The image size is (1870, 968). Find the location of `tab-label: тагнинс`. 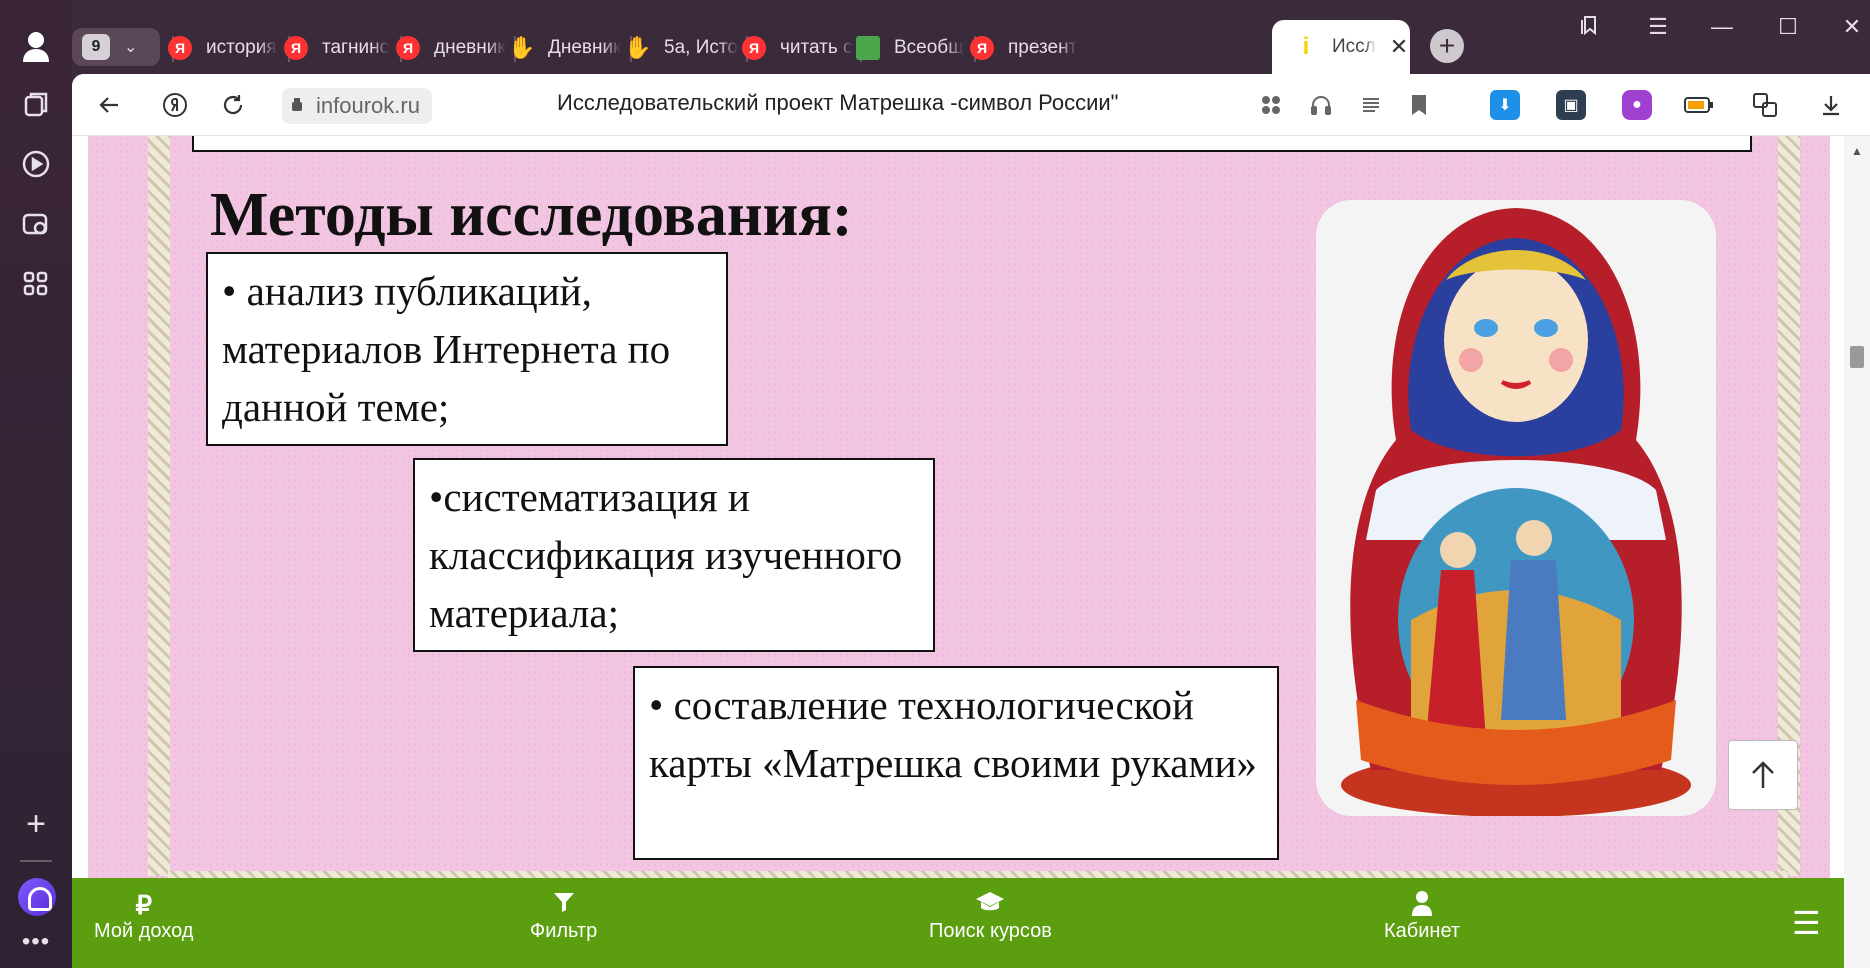

tab-label: тагнинс is located at coordinates (356, 47).